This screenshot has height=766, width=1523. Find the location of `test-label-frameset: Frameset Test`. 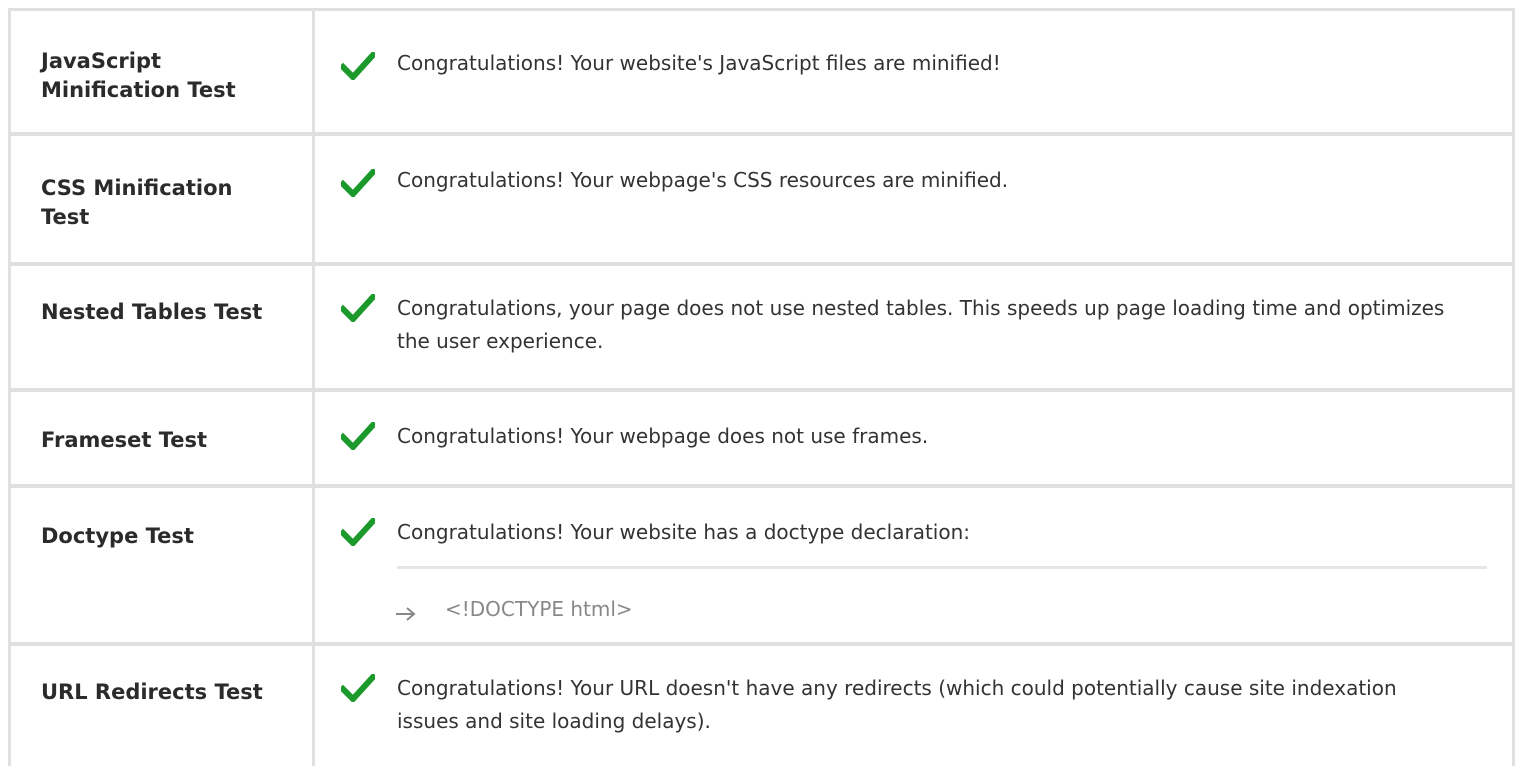

test-label-frameset: Frameset Test is located at coordinates (124, 440).